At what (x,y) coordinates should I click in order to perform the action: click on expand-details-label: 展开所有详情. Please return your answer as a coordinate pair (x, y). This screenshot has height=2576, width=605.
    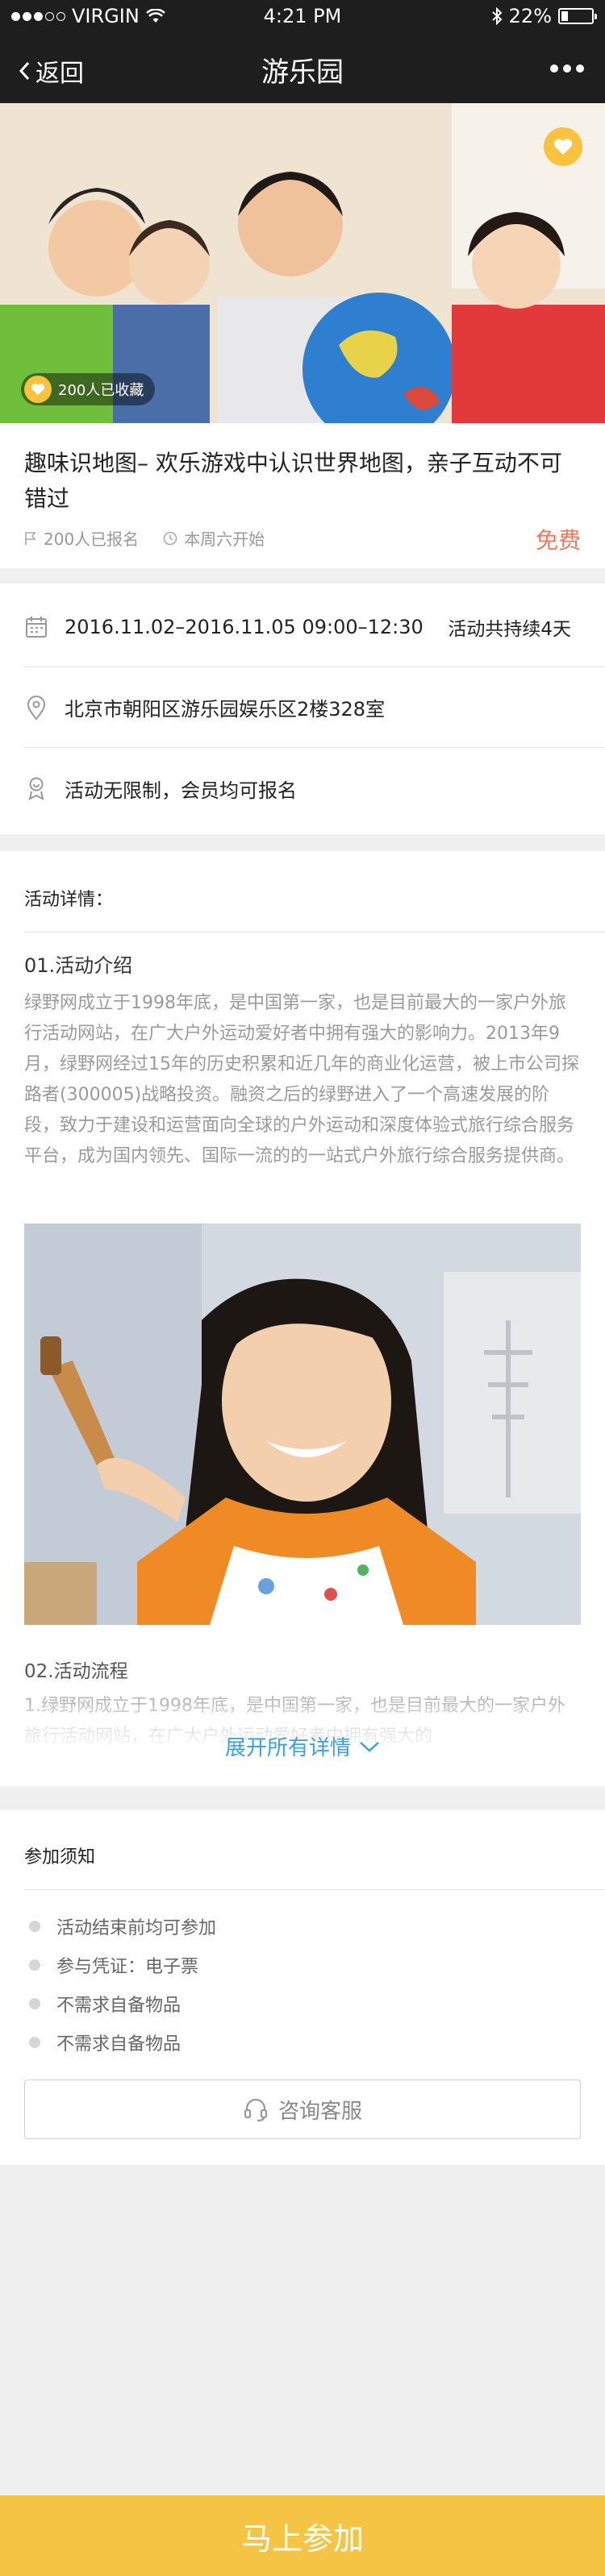
    Looking at the image, I should click on (287, 1748).